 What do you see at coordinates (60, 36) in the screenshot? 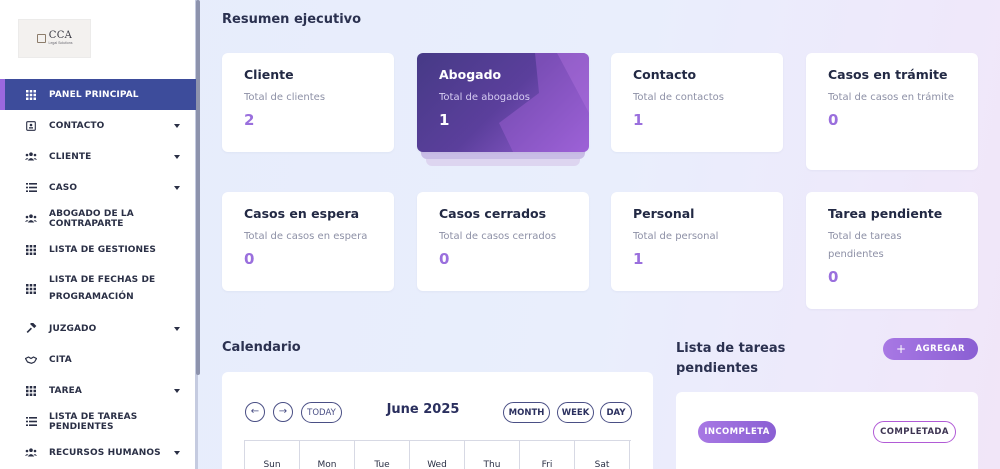
I see `logo-text: CCA` at bounding box center [60, 36].